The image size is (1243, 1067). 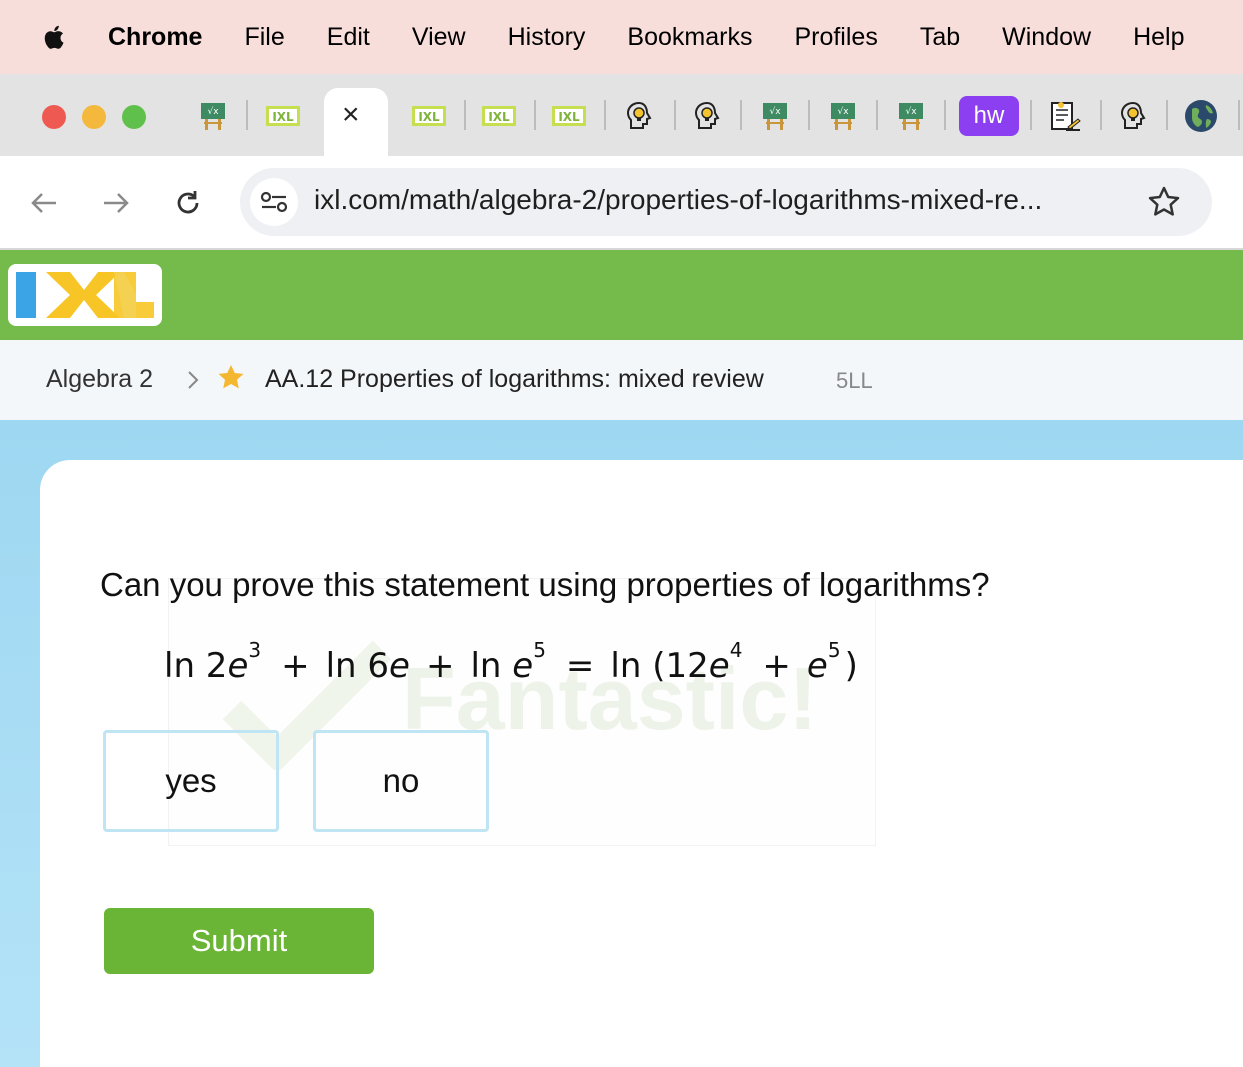 I want to click on ixl-header, so click(x=621, y=295).